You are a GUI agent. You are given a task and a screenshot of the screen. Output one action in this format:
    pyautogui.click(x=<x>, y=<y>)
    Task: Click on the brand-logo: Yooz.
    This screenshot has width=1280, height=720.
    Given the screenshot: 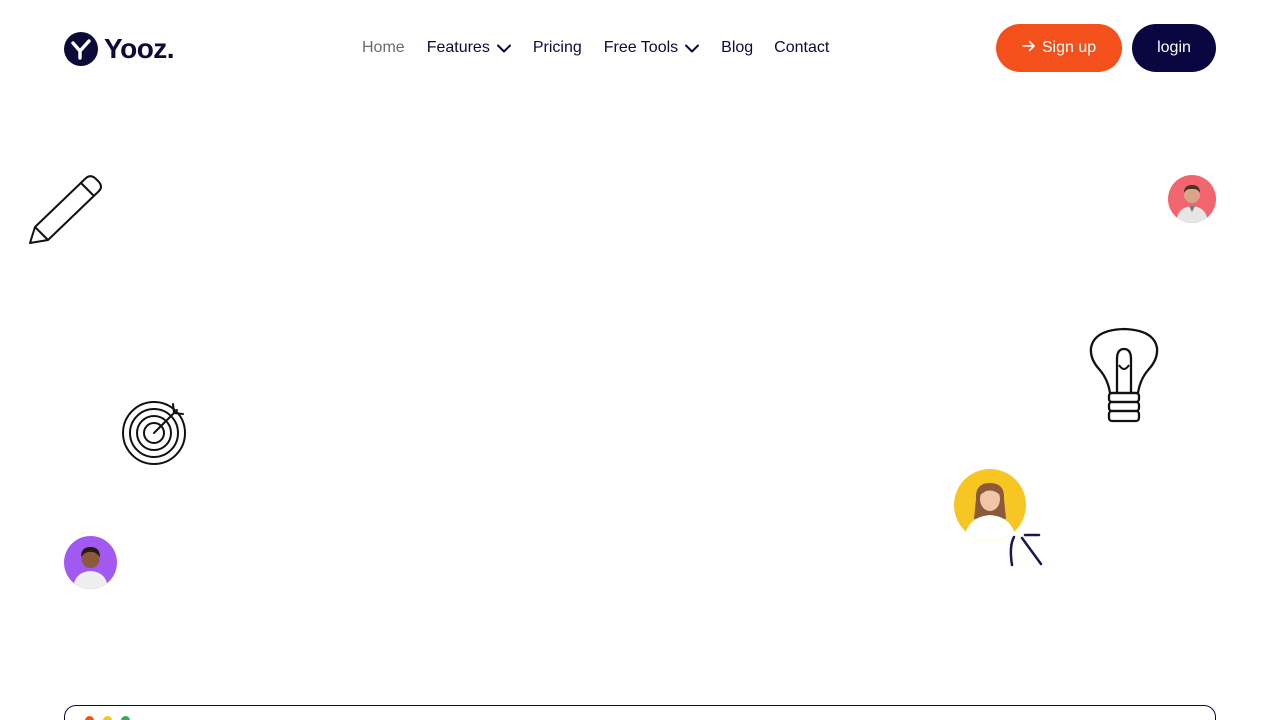 What is the action you would take?
    pyautogui.click(x=119, y=49)
    